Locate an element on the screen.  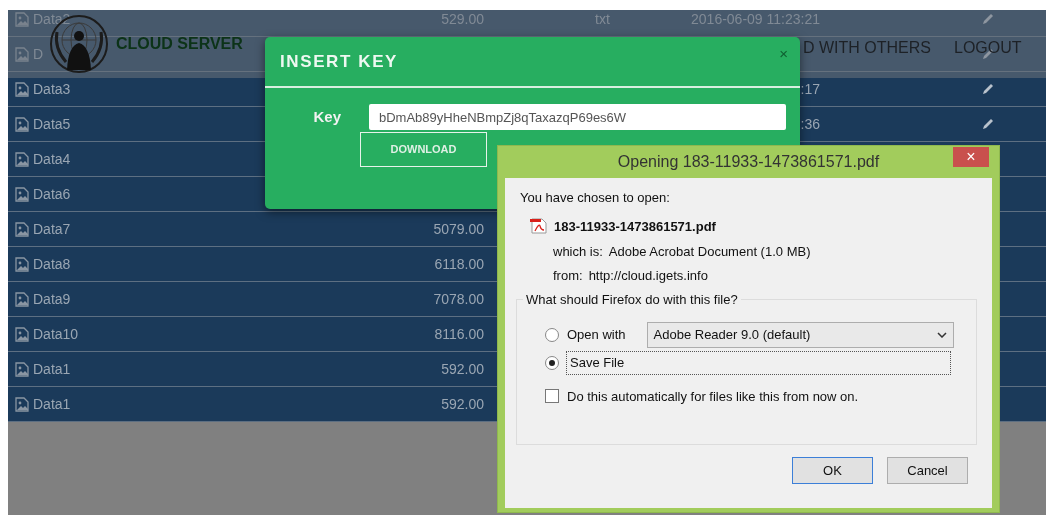
file-type: Adobe Acrobat Document (1.0 MB) is located at coordinates (709, 252).